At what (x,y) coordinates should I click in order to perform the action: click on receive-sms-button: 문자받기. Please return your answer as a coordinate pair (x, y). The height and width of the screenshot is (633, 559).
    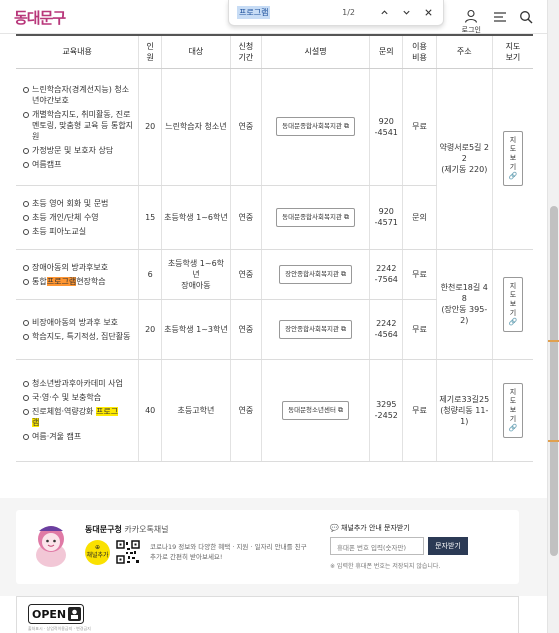
    Looking at the image, I should click on (448, 546).